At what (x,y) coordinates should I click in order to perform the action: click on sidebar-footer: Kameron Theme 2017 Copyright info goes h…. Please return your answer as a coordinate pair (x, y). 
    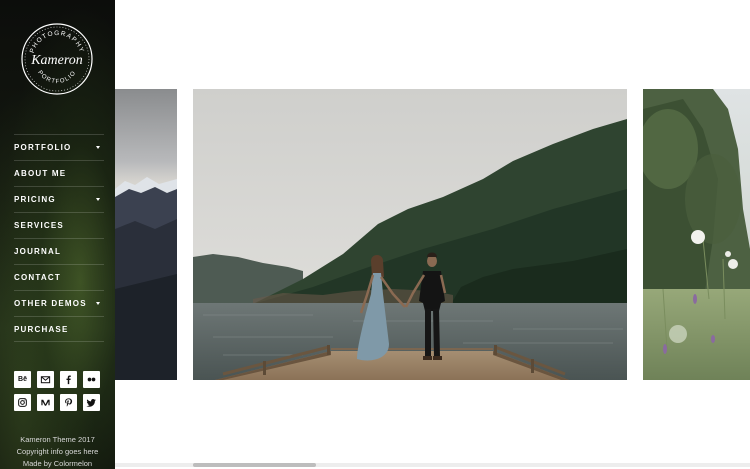
    Looking at the image, I should click on (57, 451).